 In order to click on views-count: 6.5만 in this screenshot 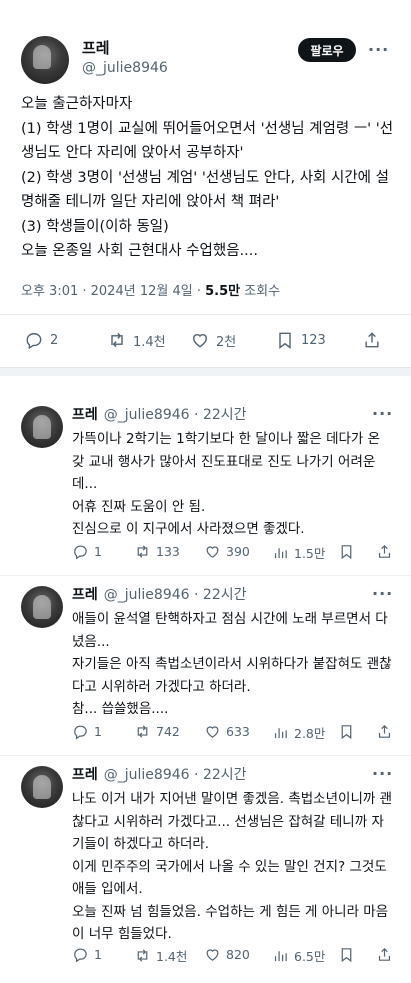, I will do `click(310, 956)`.